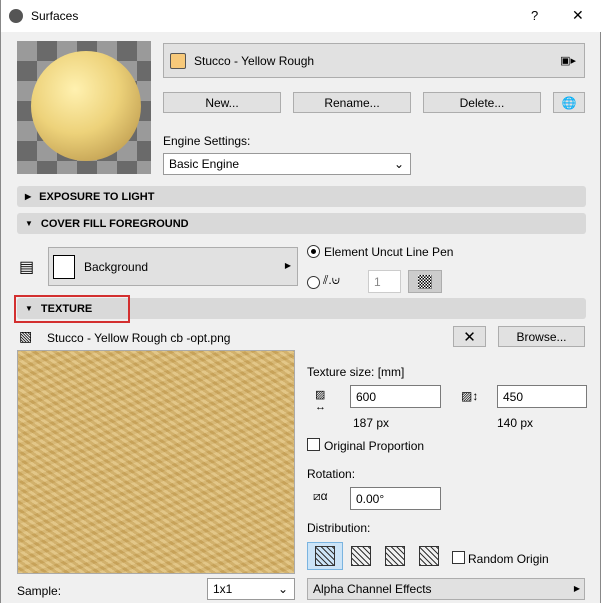 Image resolution: width=601 pixels, height=603 pixels. What do you see at coordinates (178, 60) in the screenshot?
I see `material-swatch` at bounding box center [178, 60].